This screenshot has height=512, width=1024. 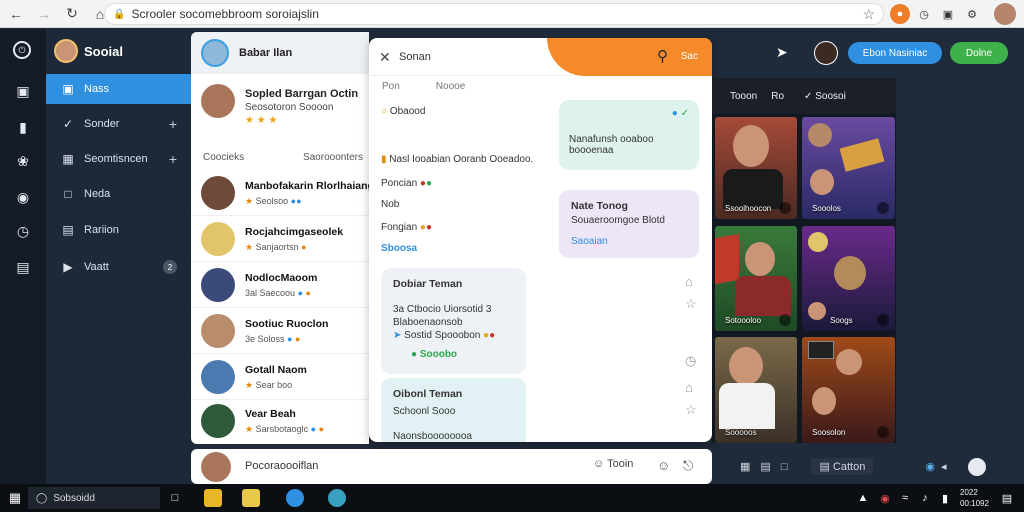 I want to click on tile-face, so click(x=746, y=366).